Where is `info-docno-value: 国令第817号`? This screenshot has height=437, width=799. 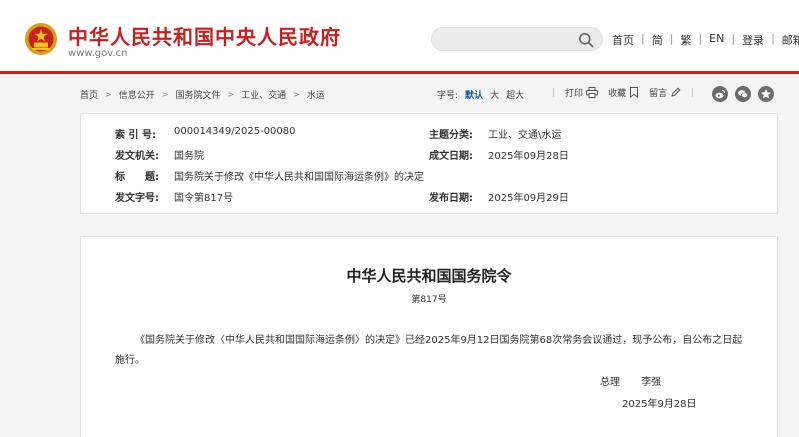
info-docno-value: 国令第817号 is located at coordinates (204, 198).